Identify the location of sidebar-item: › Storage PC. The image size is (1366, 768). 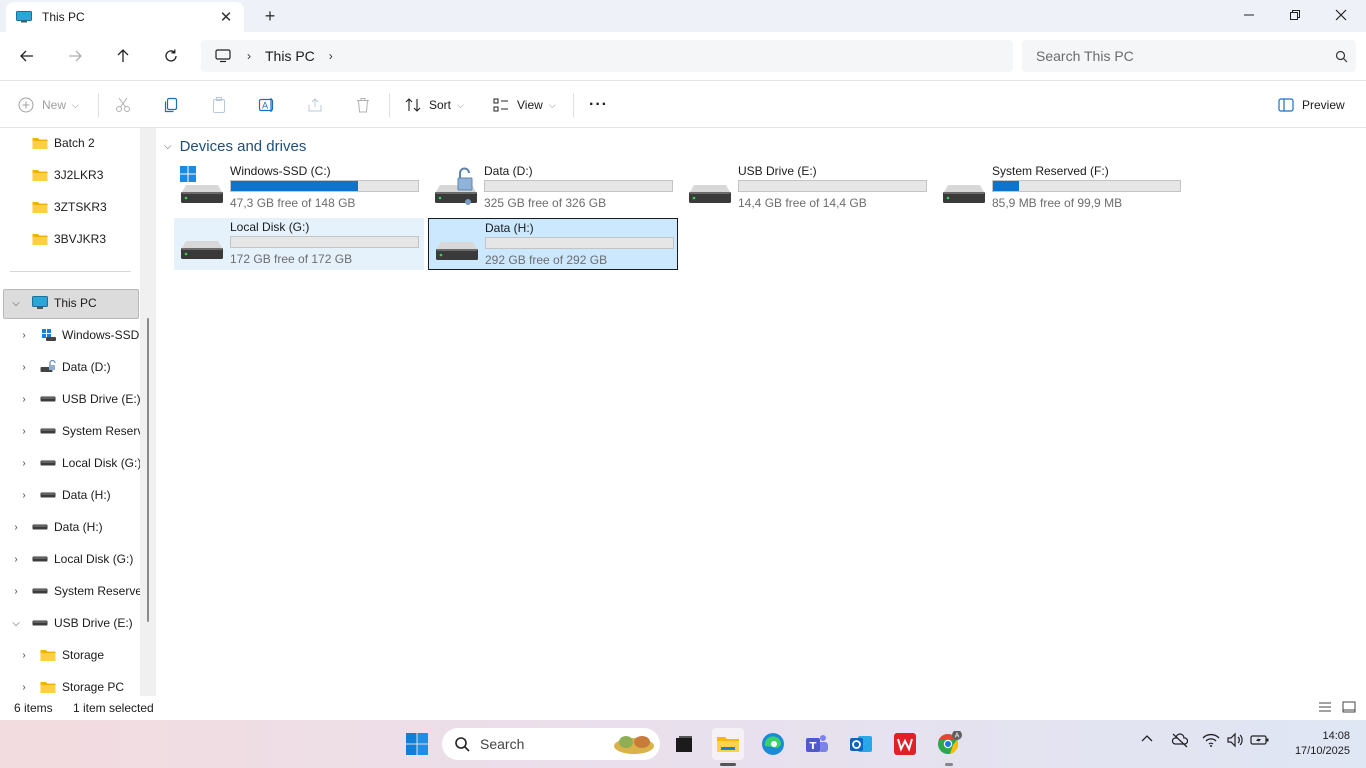
(70, 684).